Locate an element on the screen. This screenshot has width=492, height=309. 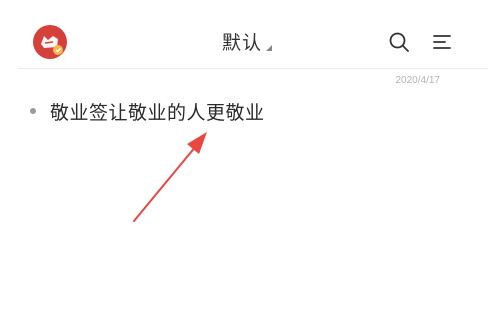
search-button is located at coordinates (399, 42).